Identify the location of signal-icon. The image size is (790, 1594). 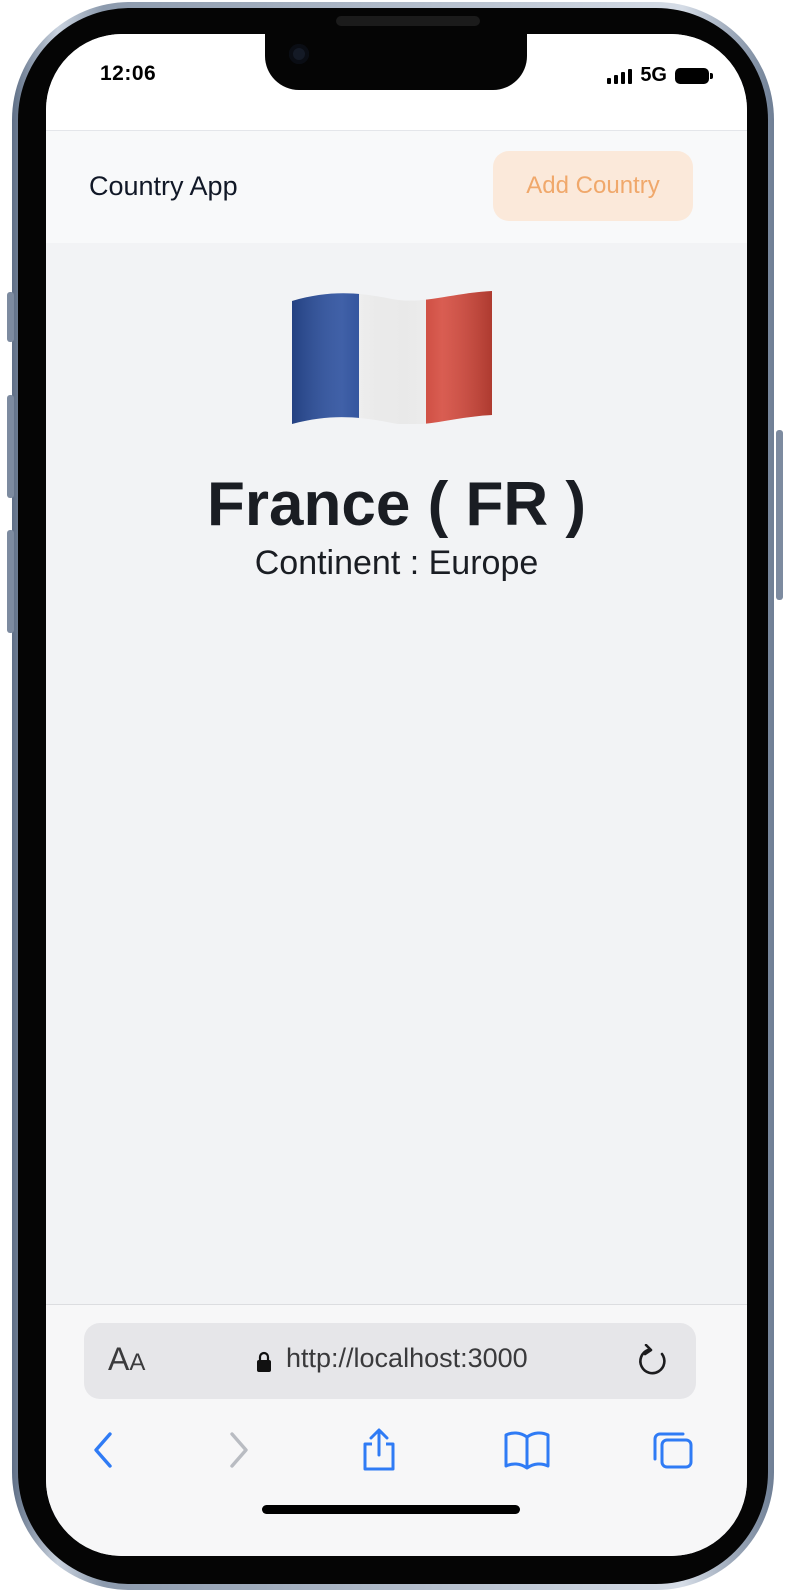
(620, 76).